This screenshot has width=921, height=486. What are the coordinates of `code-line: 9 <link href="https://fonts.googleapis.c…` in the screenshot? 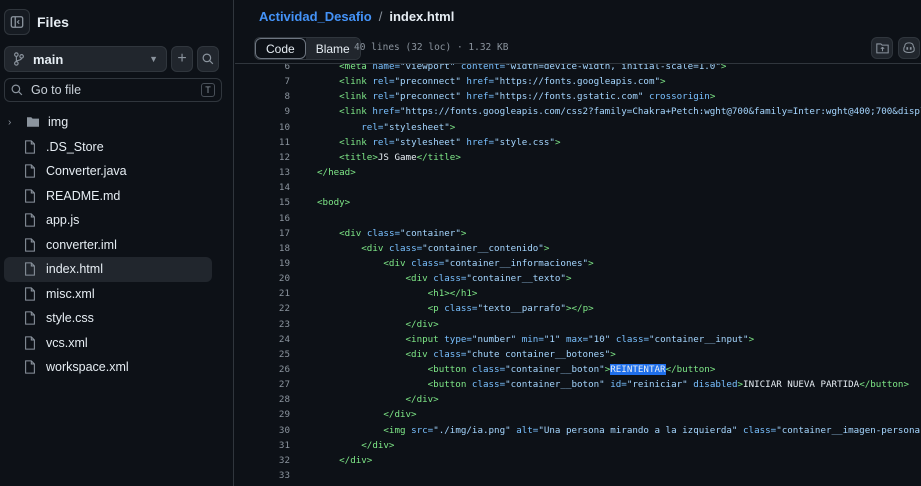 It's located at (578, 111).